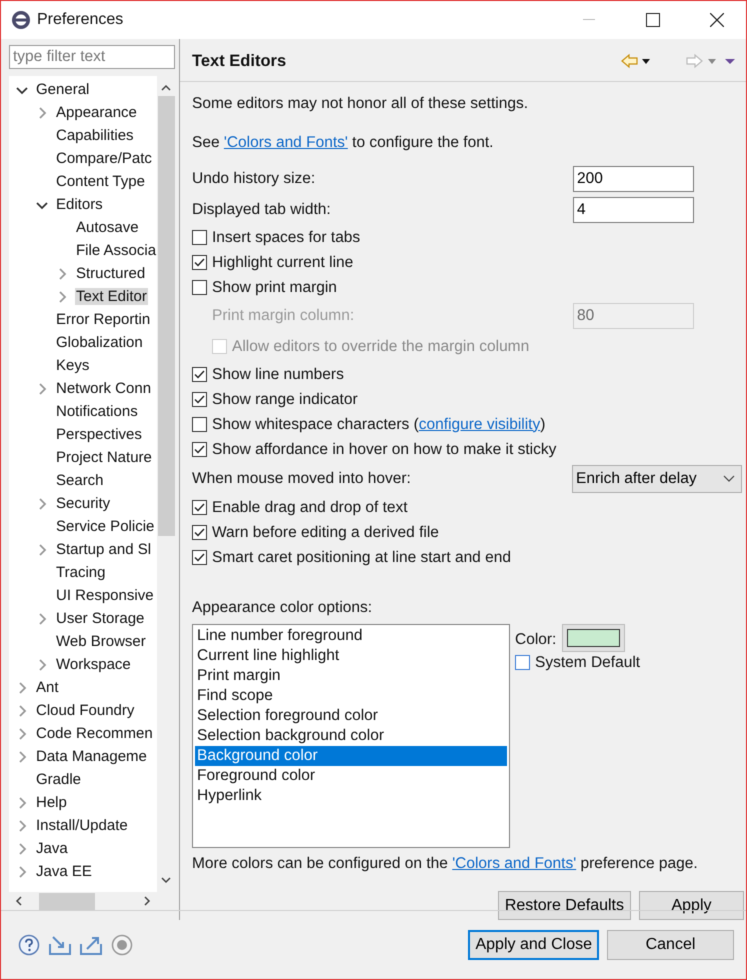 The height and width of the screenshot is (980, 747). Describe the element at coordinates (29, 945) in the screenshot. I see `help-icon` at that location.